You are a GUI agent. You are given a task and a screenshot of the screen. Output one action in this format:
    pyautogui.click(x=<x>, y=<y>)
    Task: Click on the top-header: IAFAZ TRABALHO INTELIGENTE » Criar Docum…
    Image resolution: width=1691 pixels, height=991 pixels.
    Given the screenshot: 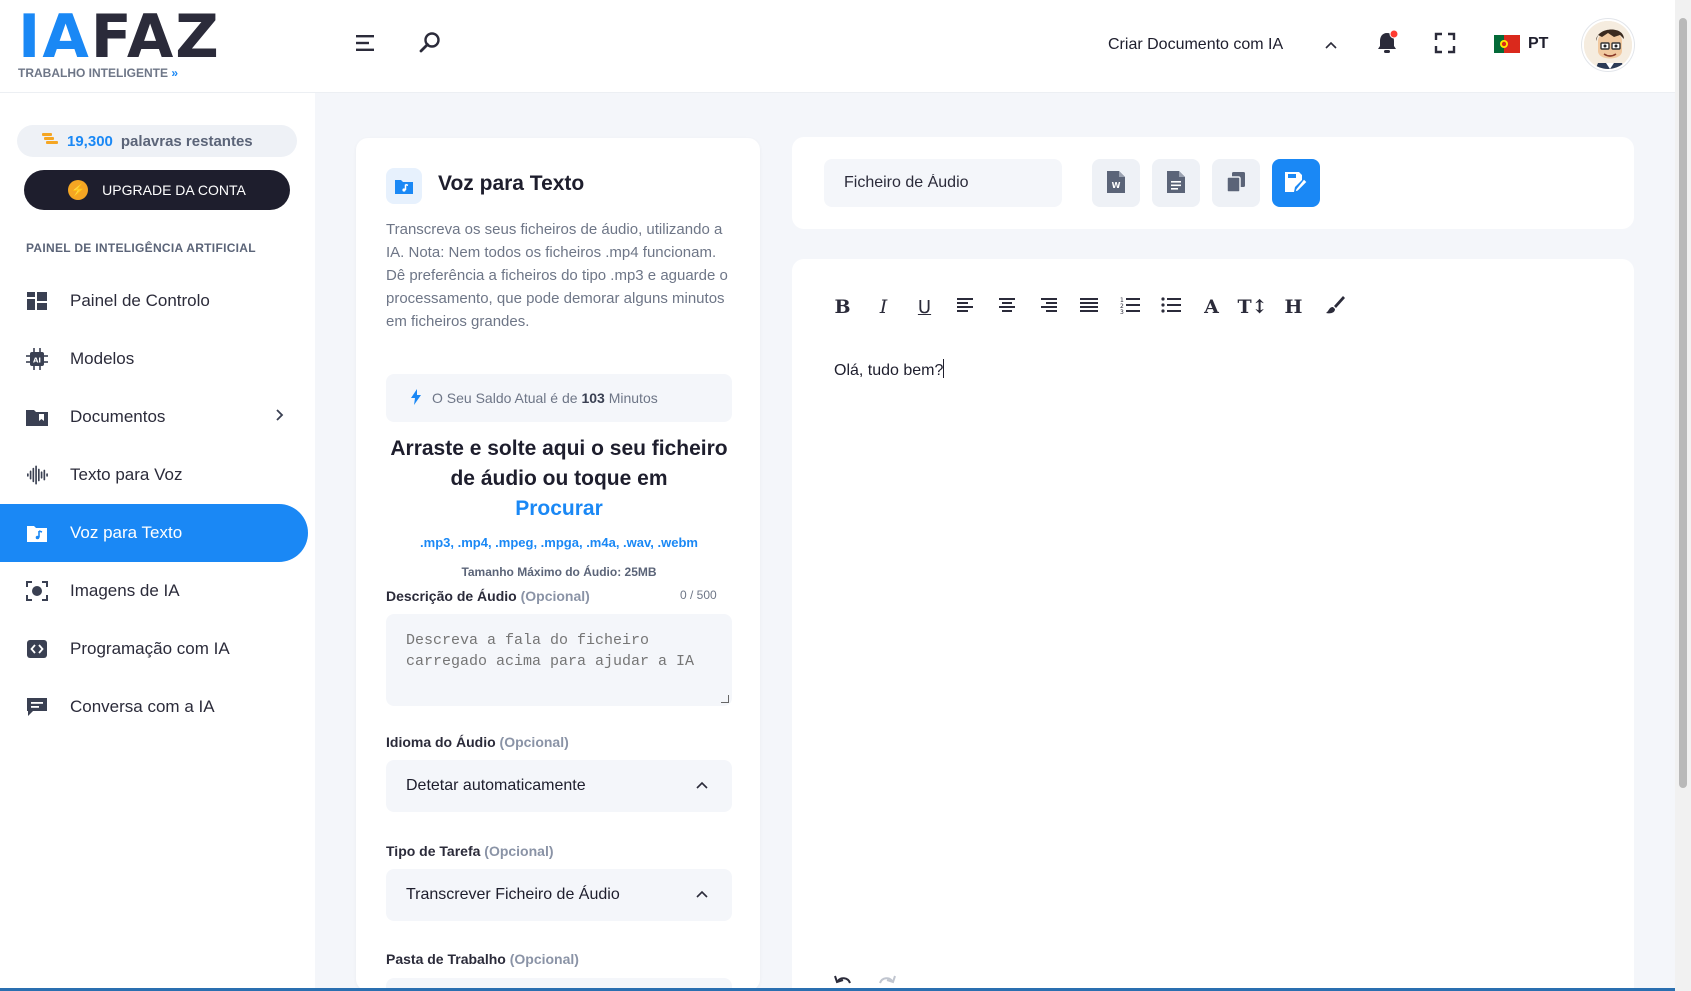 What is the action you would take?
    pyautogui.click(x=837, y=46)
    